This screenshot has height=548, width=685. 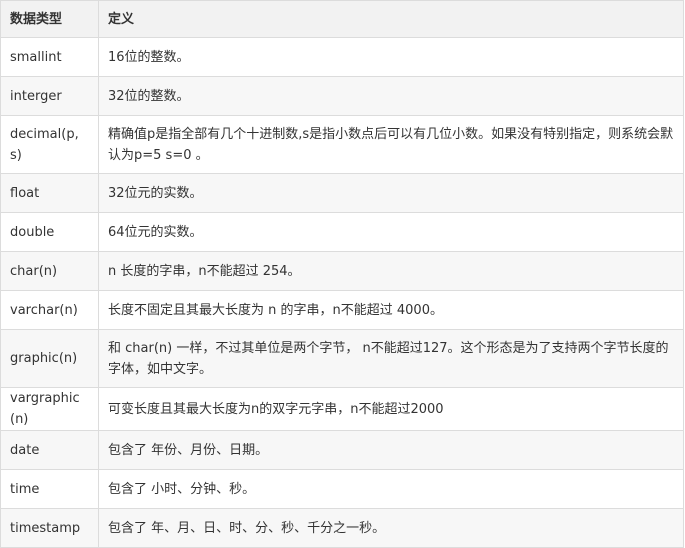 I want to click on table-row: double 64位元的实数。, so click(x=342, y=232).